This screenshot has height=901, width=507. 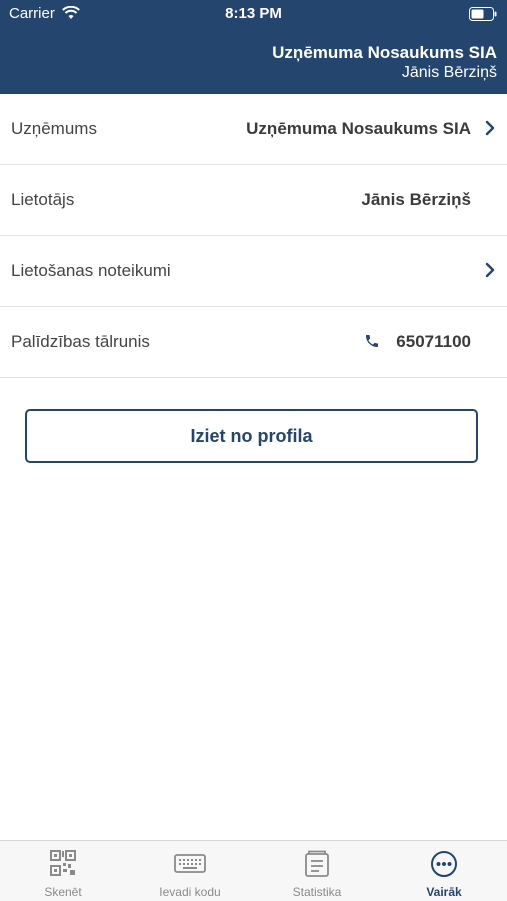 I want to click on status-bar: Carrier 8:13 PM, so click(x=253, y=14).